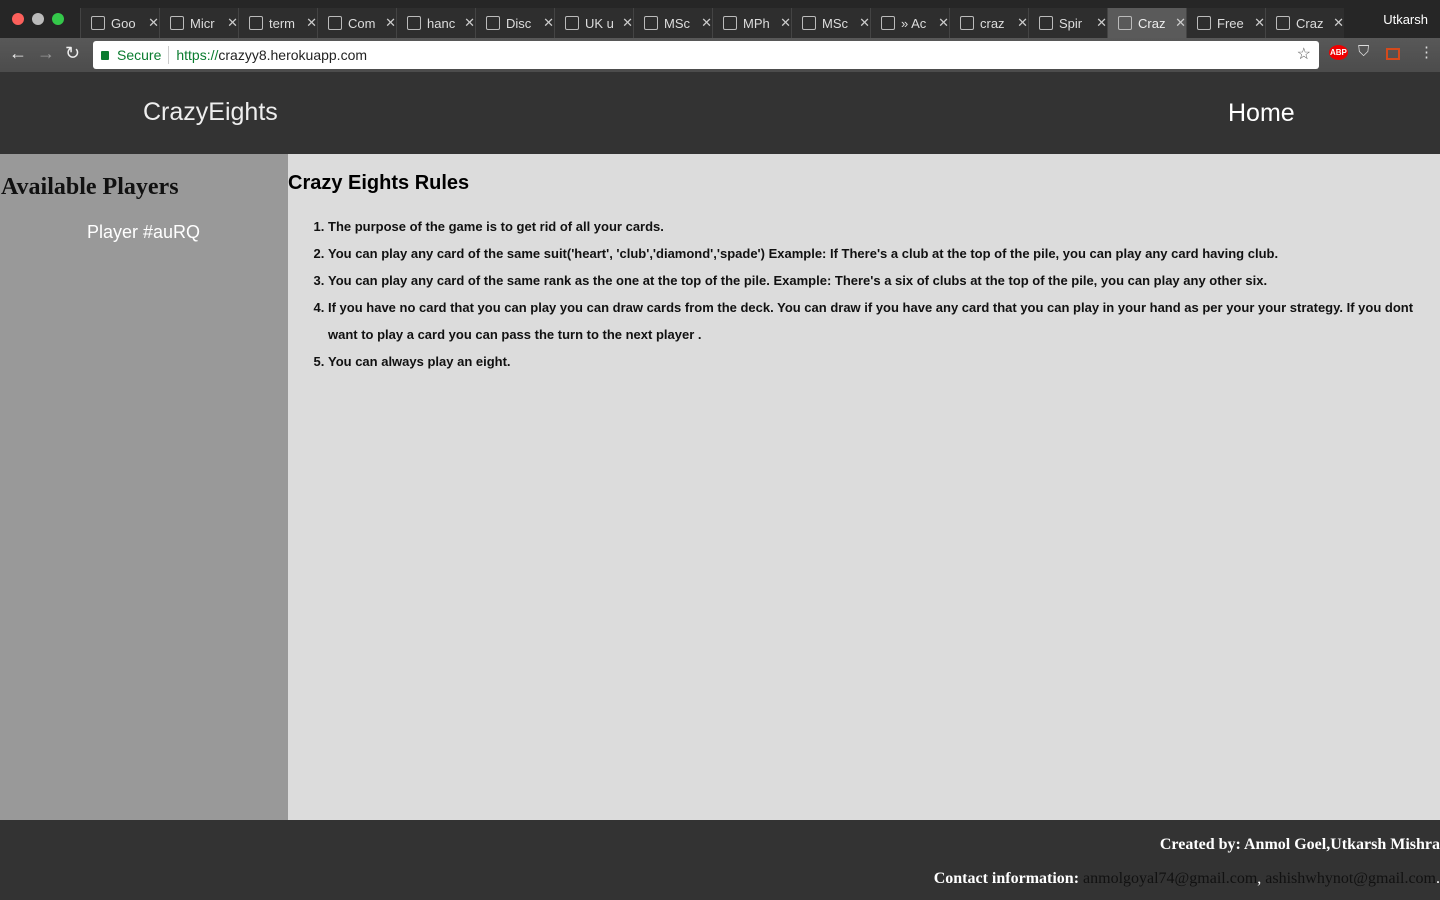  Describe the element at coordinates (1350, 878) in the screenshot. I see `email-link-2: ashishwhynot@gmail.com` at that location.